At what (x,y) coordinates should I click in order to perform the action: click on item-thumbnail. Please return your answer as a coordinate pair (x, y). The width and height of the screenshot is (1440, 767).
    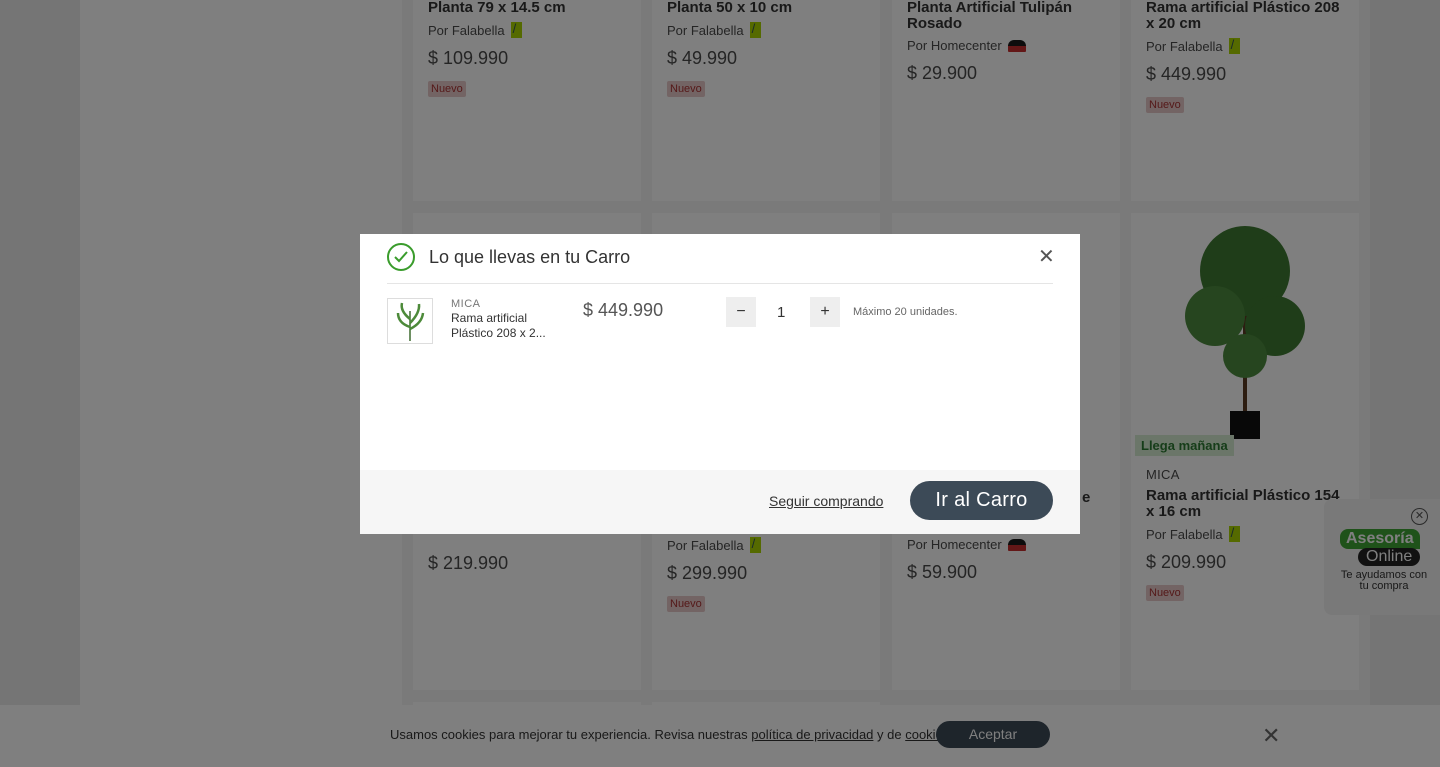
    Looking at the image, I should click on (410, 321).